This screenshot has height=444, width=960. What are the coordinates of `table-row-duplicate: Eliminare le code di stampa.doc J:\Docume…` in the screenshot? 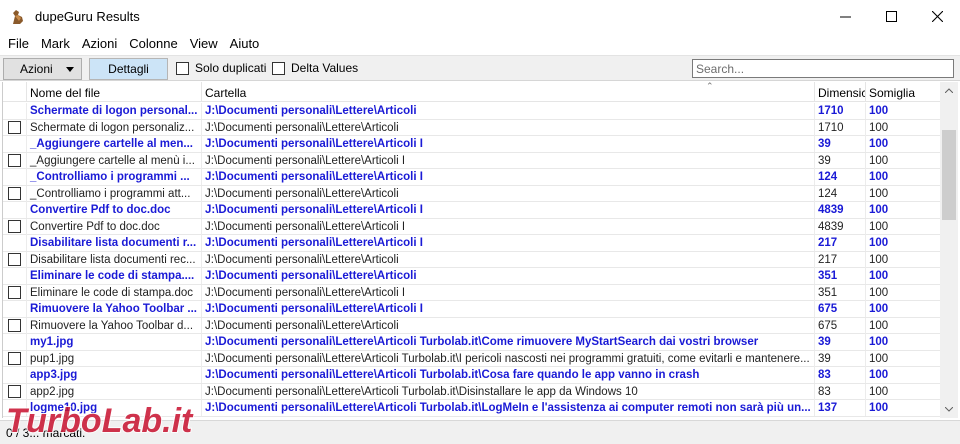 It's located at (471, 292).